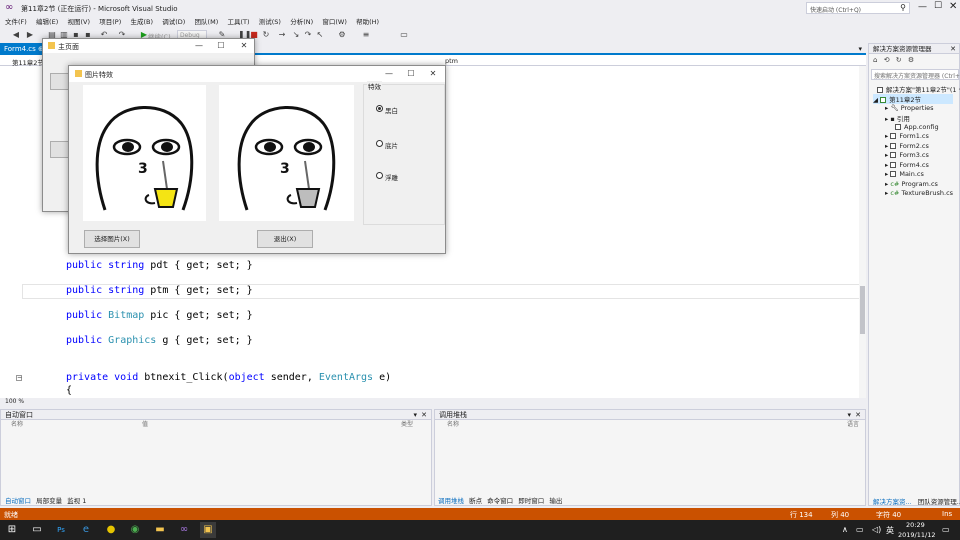 Image resolution: width=960 pixels, height=540 pixels. What do you see at coordinates (184, 530) in the screenshot?
I see `visual-studio-icon: ∞` at bounding box center [184, 530].